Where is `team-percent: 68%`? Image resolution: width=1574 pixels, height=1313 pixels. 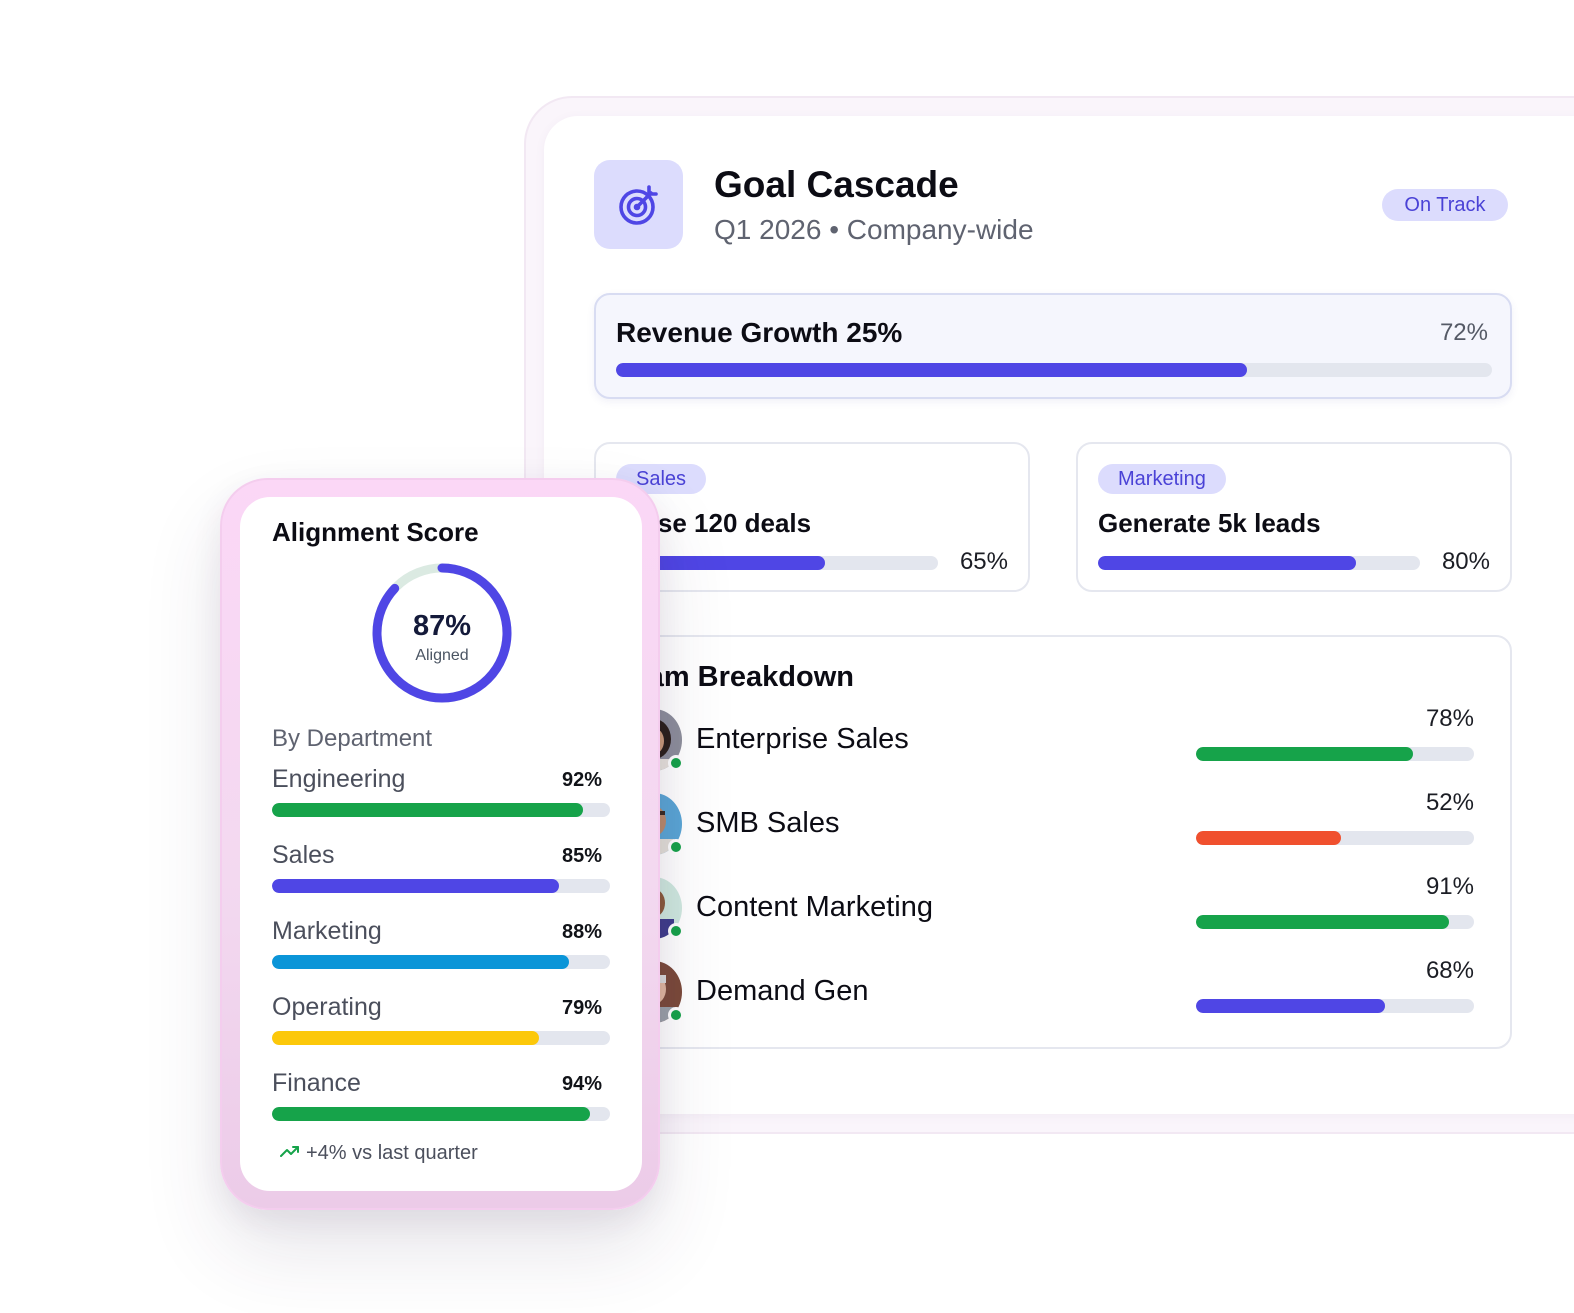
team-percent: 68% is located at coordinates (1449, 970).